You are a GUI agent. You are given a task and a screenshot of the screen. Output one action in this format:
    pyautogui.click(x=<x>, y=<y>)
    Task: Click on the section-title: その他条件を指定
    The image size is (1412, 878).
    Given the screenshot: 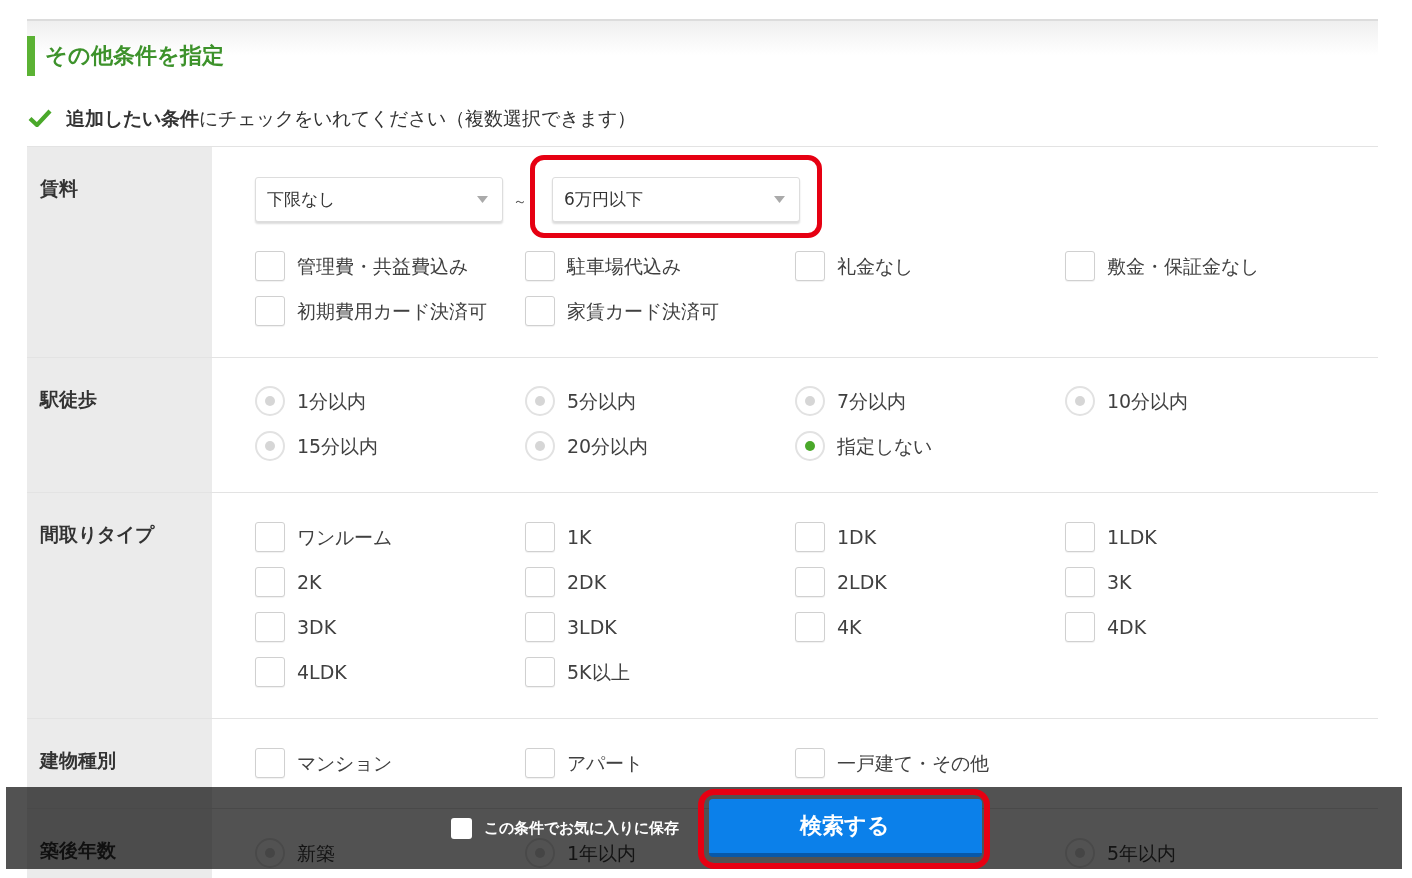 What is the action you would take?
    pyautogui.click(x=125, y=56)
    